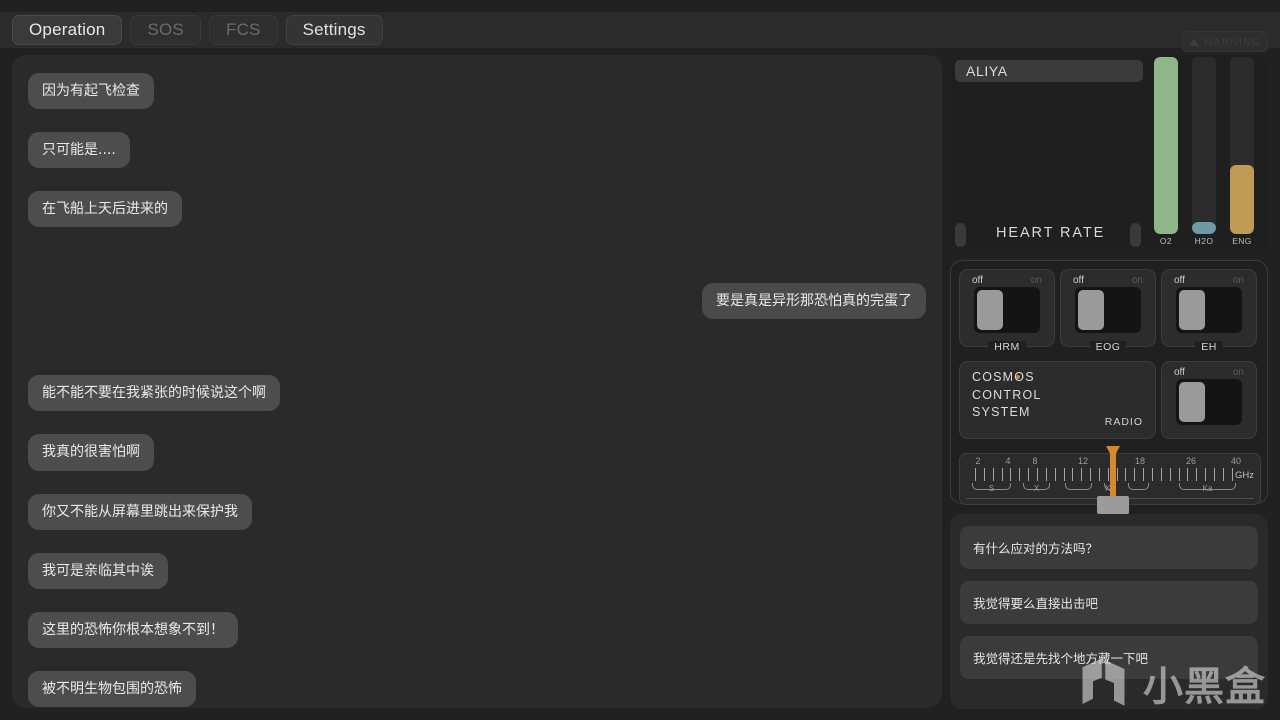 The width and height of the screenshot is (1280, 720). What do you see at coordinates (1008, 461) in the screenshot?
I see `frequency-number: 4` at bounding box center [1008, 461].